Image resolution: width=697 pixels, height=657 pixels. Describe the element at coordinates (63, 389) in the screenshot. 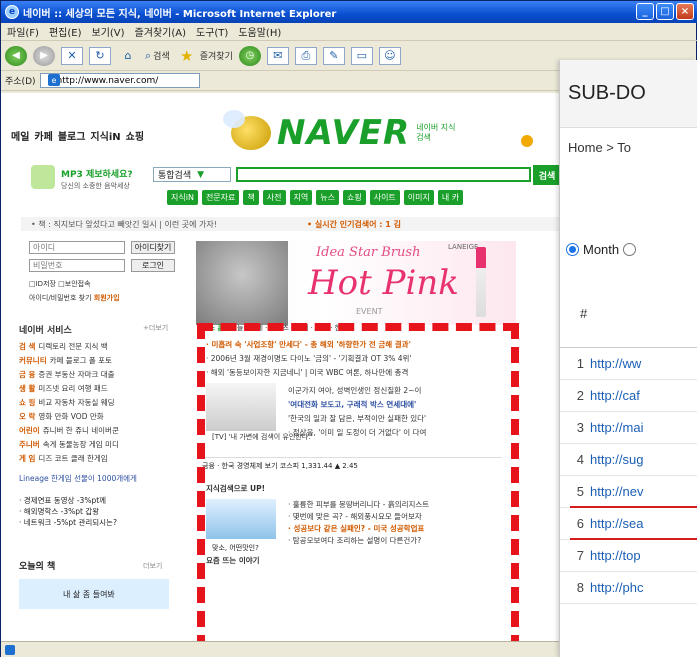

I see `sidebar-item: 생 활 미즈넷 요리 여행 패드` at that location.